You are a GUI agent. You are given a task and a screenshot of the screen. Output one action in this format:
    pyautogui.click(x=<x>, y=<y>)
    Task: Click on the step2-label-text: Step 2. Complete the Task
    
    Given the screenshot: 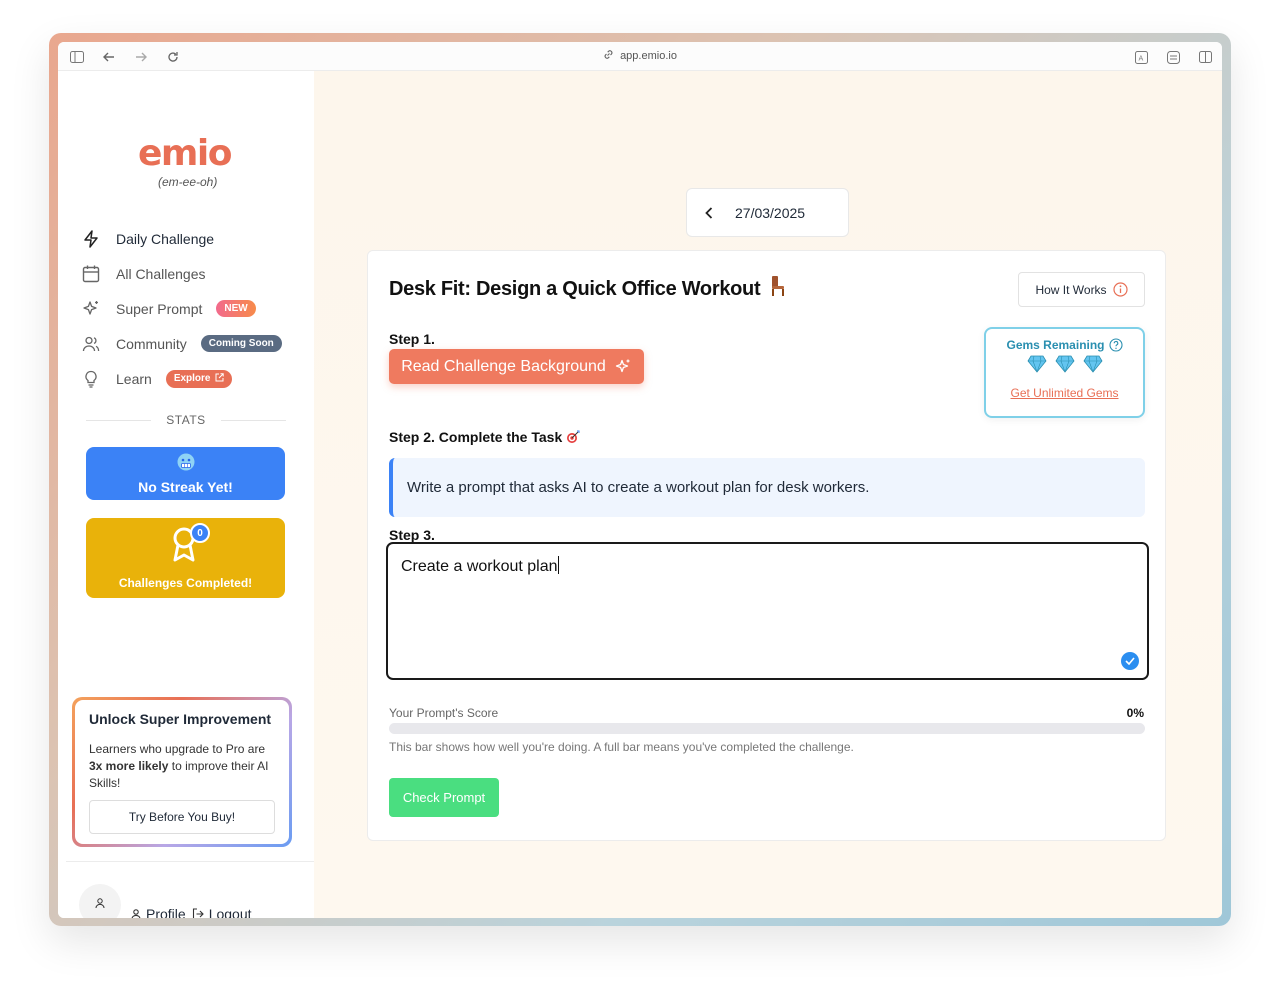 What is the action you would take?
    pyautogui.click(x=476, y=437)
    